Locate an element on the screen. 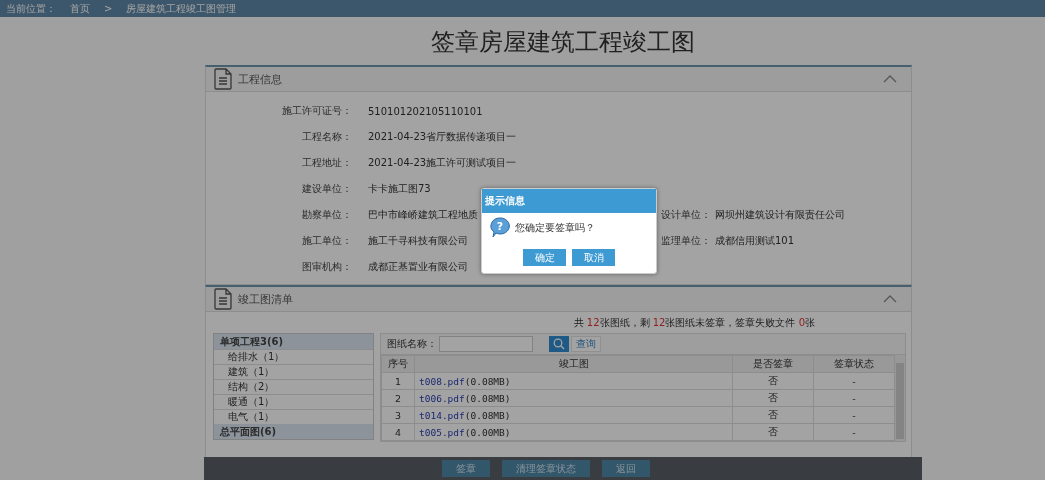  breadcrumb-link: 首页 is located at coordinates (80, 8).